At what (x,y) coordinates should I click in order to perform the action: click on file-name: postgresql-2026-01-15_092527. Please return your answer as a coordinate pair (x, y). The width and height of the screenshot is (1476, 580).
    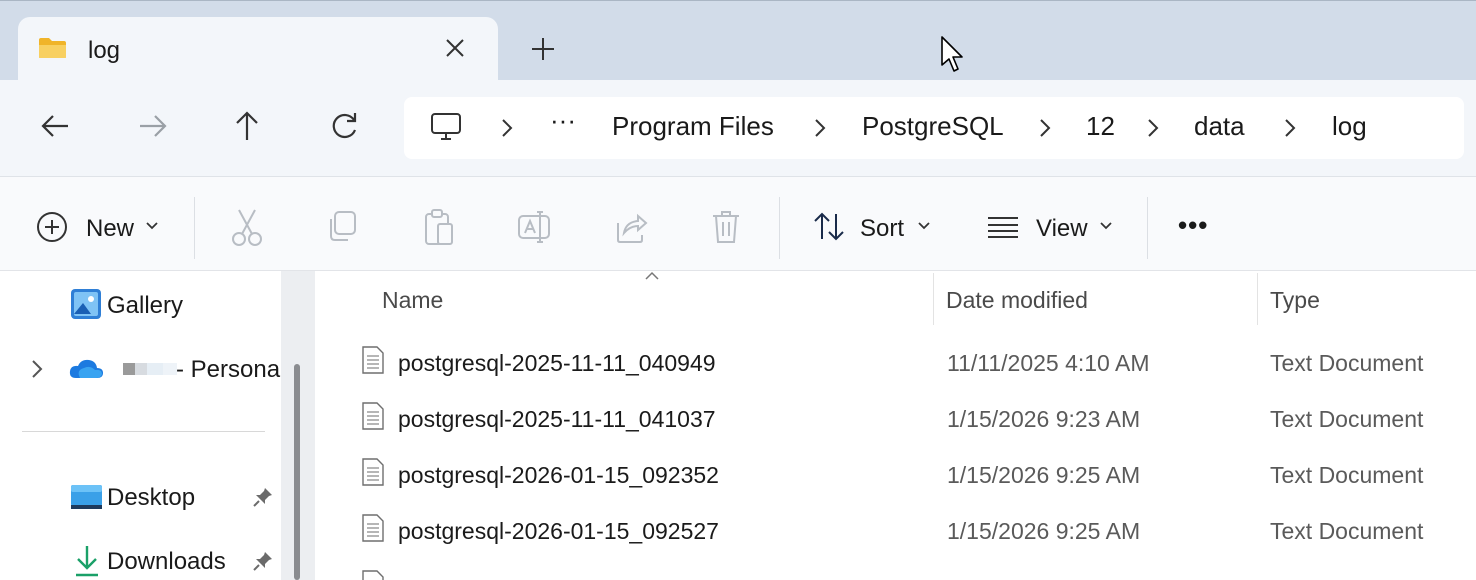
    Looking at the image, I should click on (558, 531).